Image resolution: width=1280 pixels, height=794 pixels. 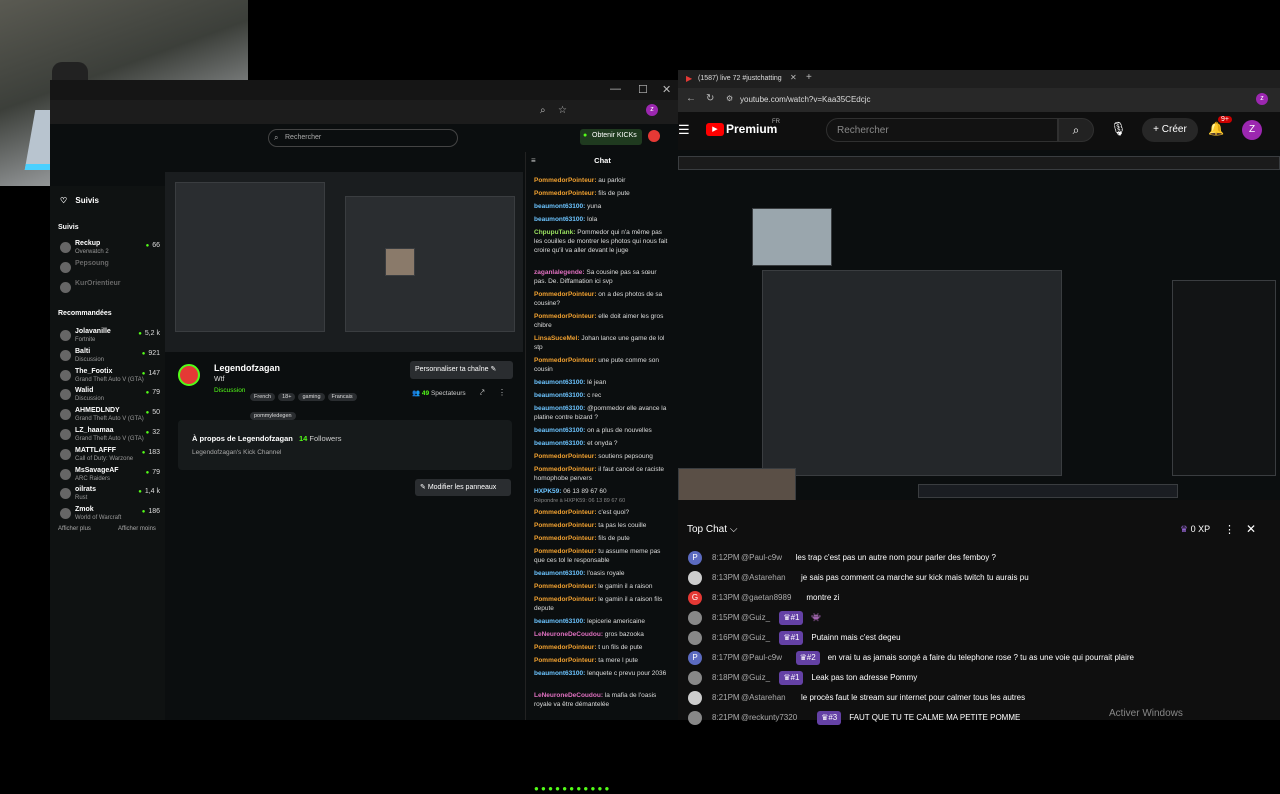 What do you see at coordinates (546, 491) in the screenshot?
I see `chat-username: HXPK59` at bounding box center [546, 491].